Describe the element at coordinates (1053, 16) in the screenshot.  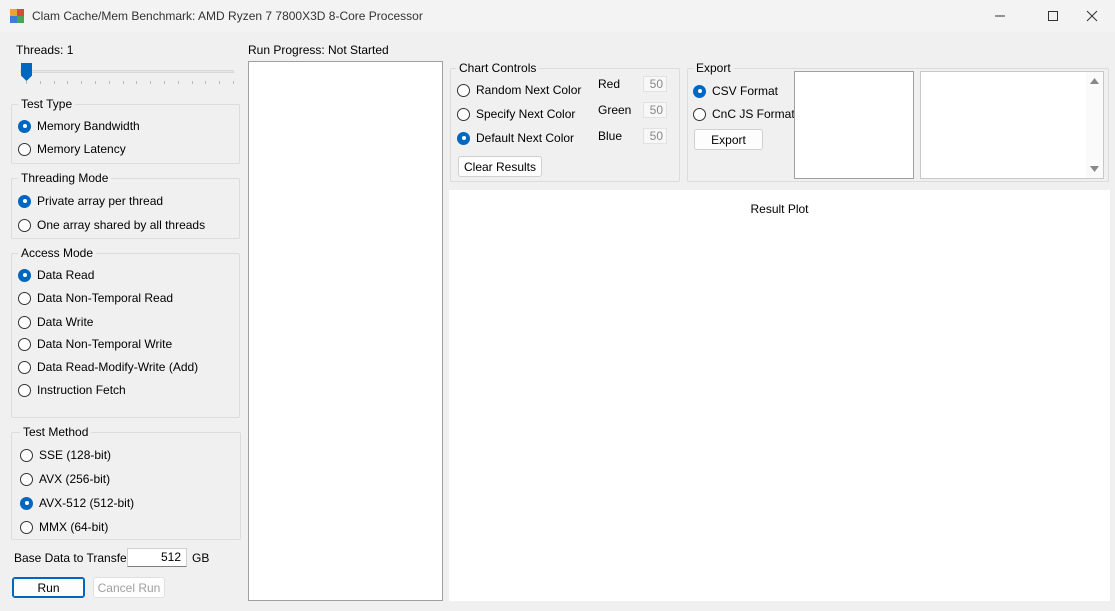
I see `maximize-icon` at that location.